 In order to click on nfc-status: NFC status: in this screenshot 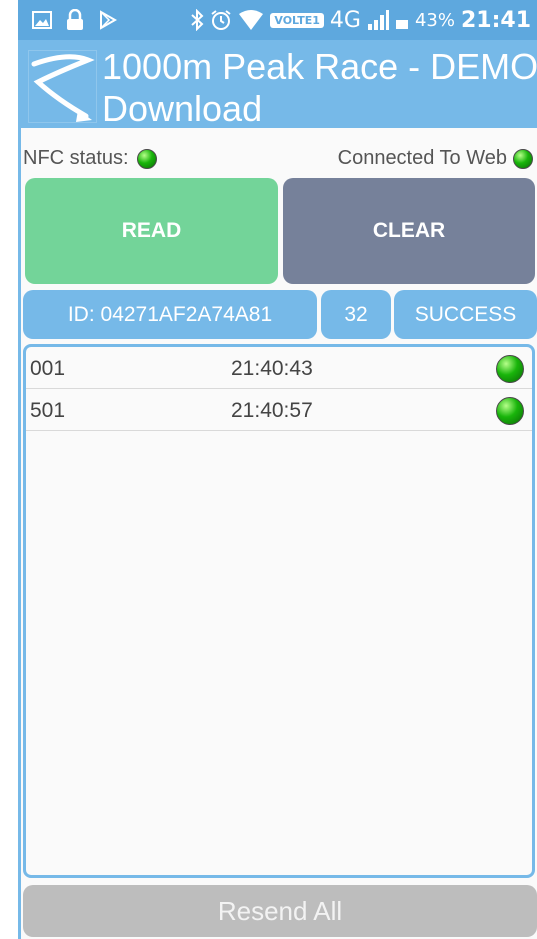, I will do `click(90, 158)`.